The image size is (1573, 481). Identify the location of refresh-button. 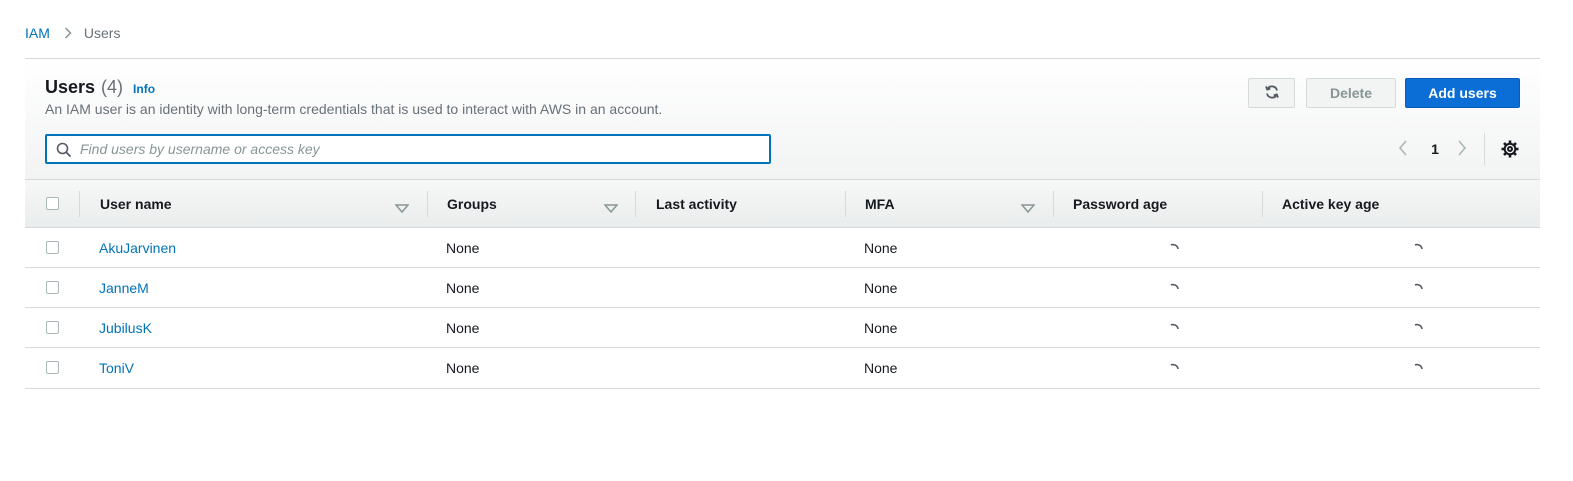
(1271, 93).